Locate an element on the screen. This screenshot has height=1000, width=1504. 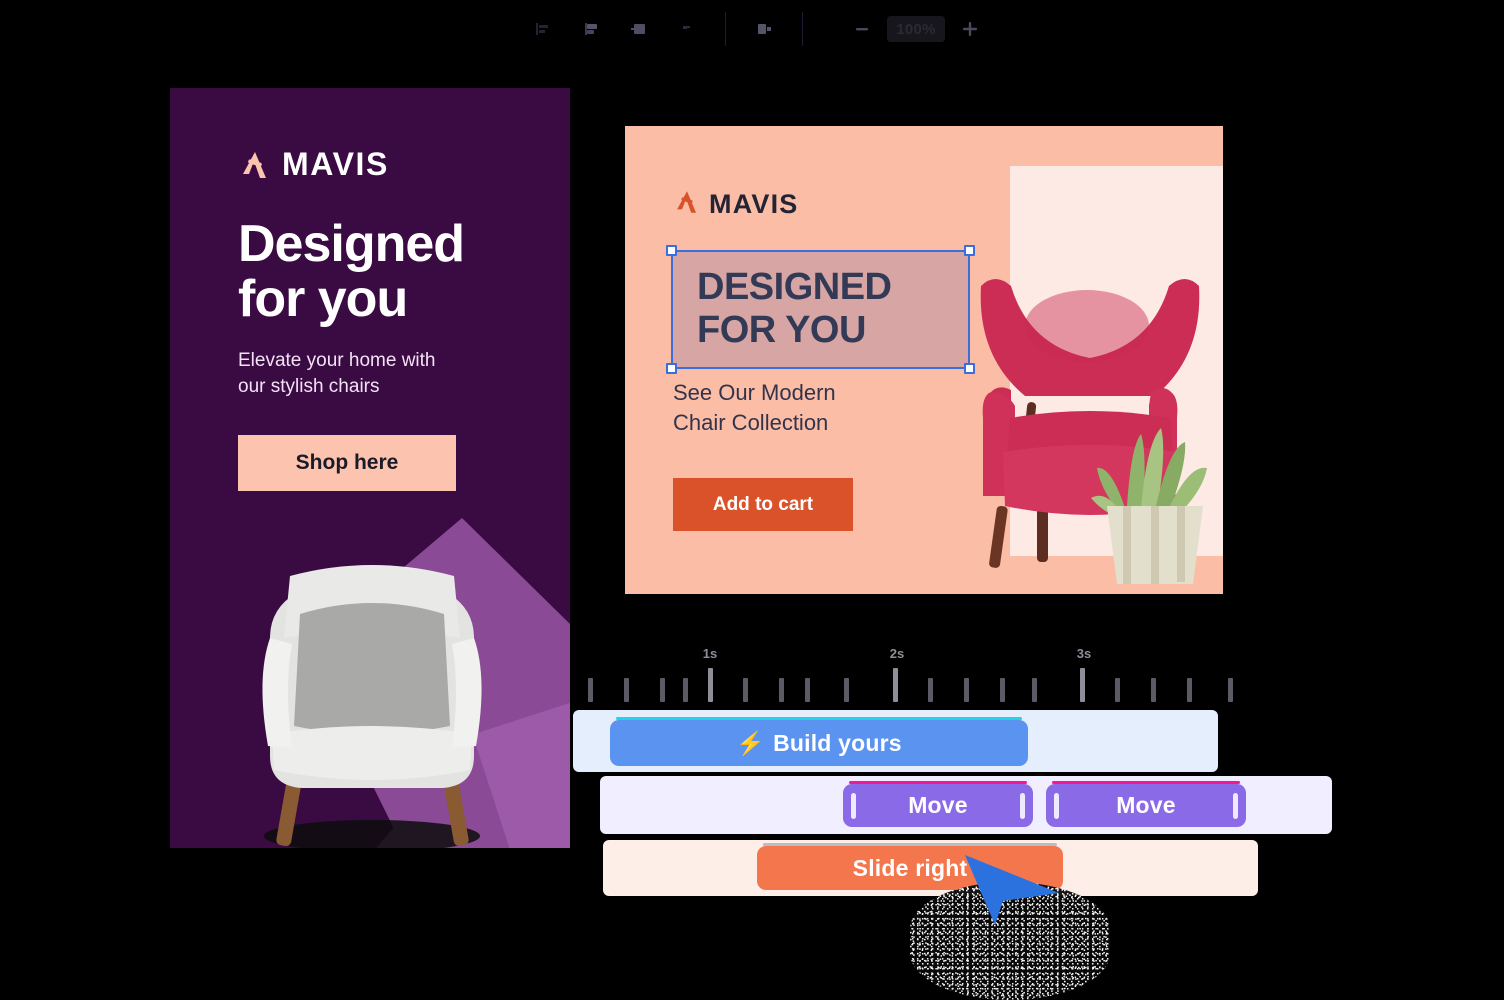
distribute-icon is located at coordinates (764, 29).